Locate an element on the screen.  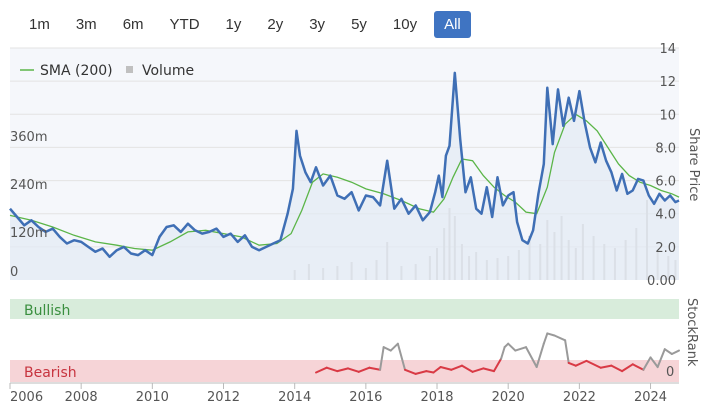
price-tick-label: 6.0 is located at coordinates (665, 182).